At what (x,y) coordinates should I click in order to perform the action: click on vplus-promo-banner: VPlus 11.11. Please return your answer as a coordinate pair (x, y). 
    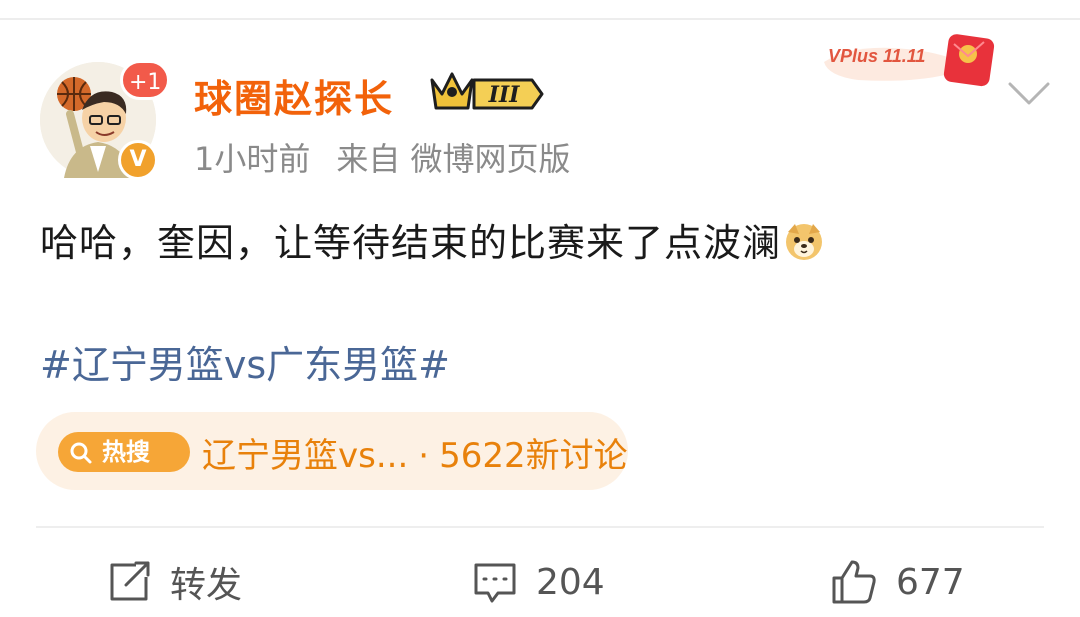
    Looking at the image, I should click on (911, 59).